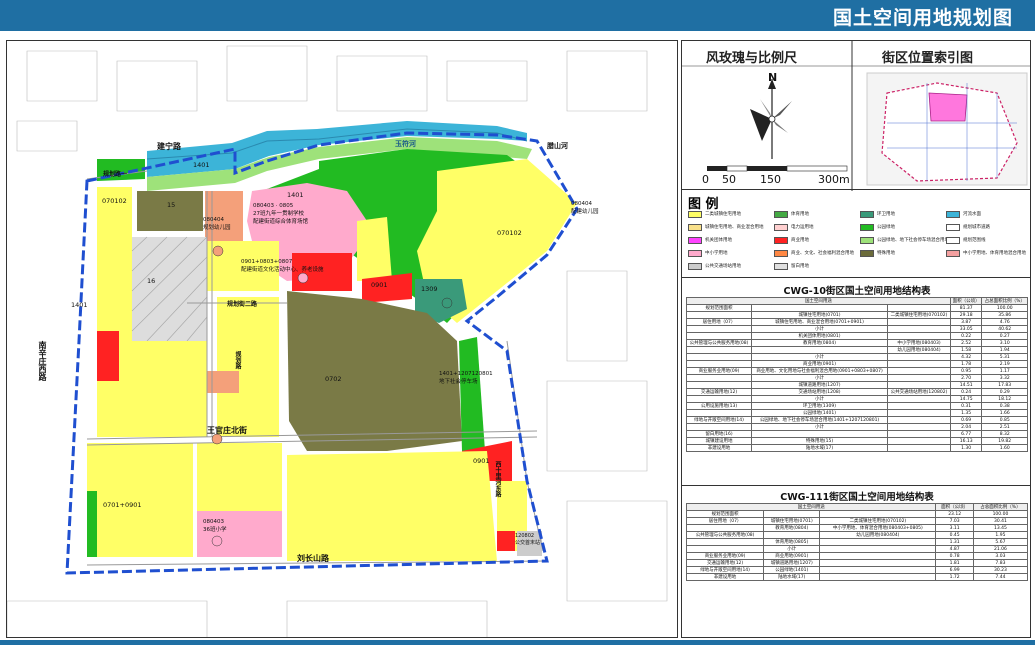 Image resolution: width=1035 pixels, height=645 pixels. What do you see at coordinates (1004, 441) in the screenshot?
I see `table-cell: 19.82` at bounding box center [1004, 441].